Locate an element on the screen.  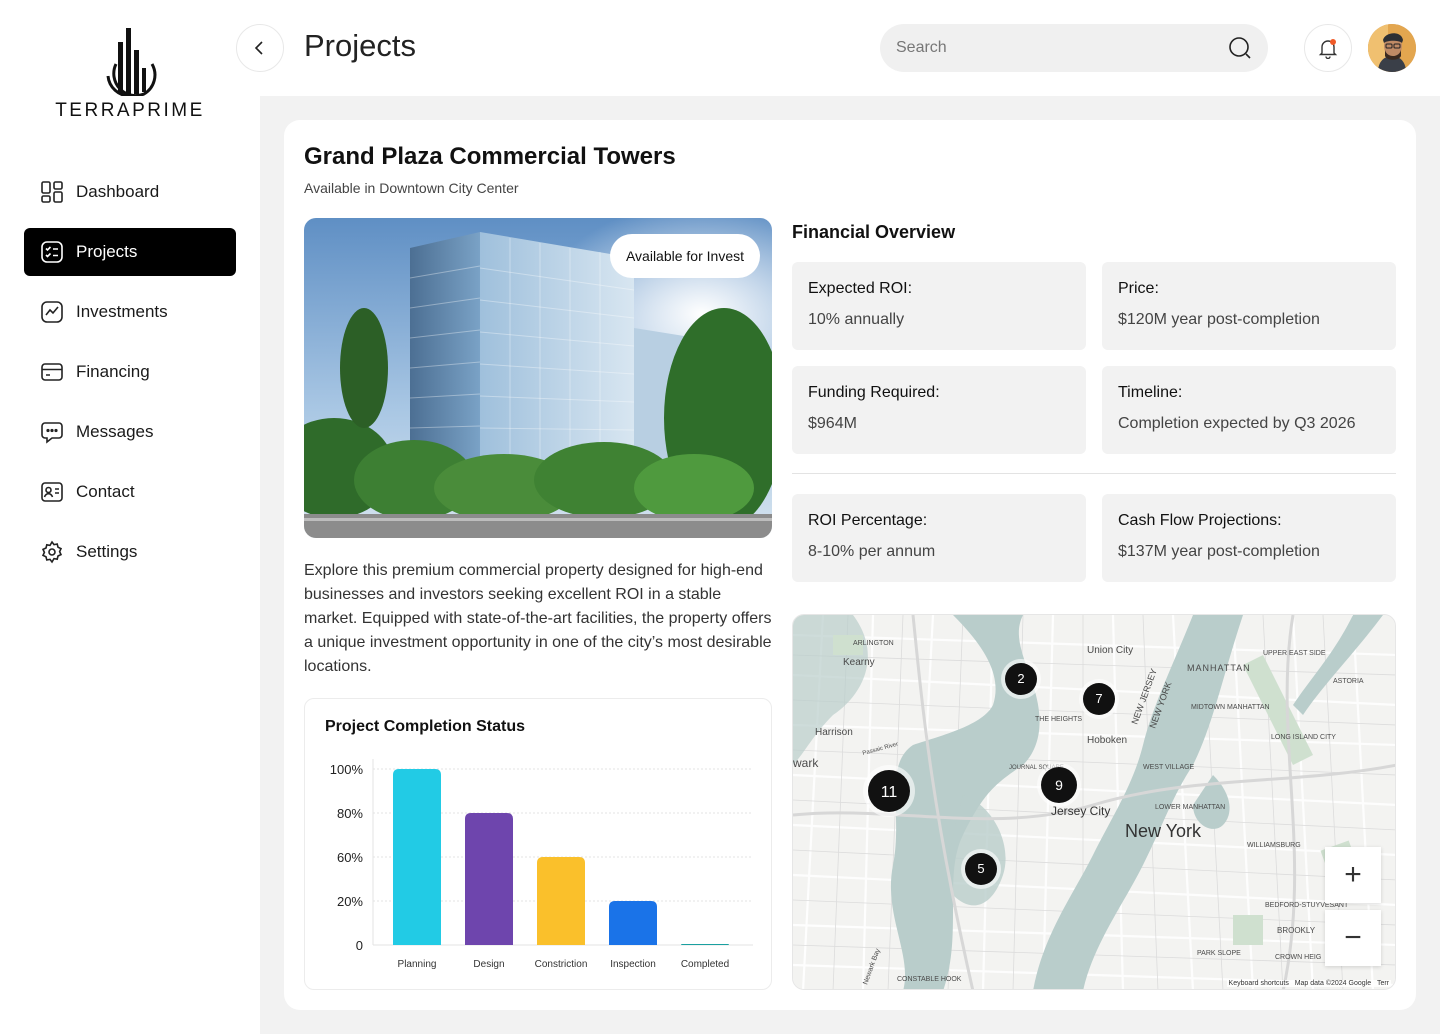
sidebar-item-financing: Financing is located at coordinates (130, 372).